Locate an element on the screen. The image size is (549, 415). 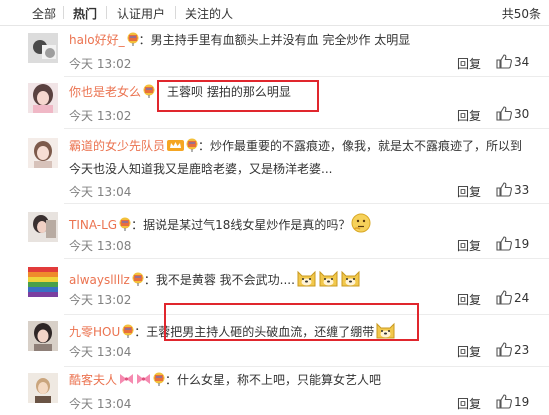
comment-body: TINA-LG ：据说是某过气18线女星炒作是真的吗？ is located at coordinates (220, 225).